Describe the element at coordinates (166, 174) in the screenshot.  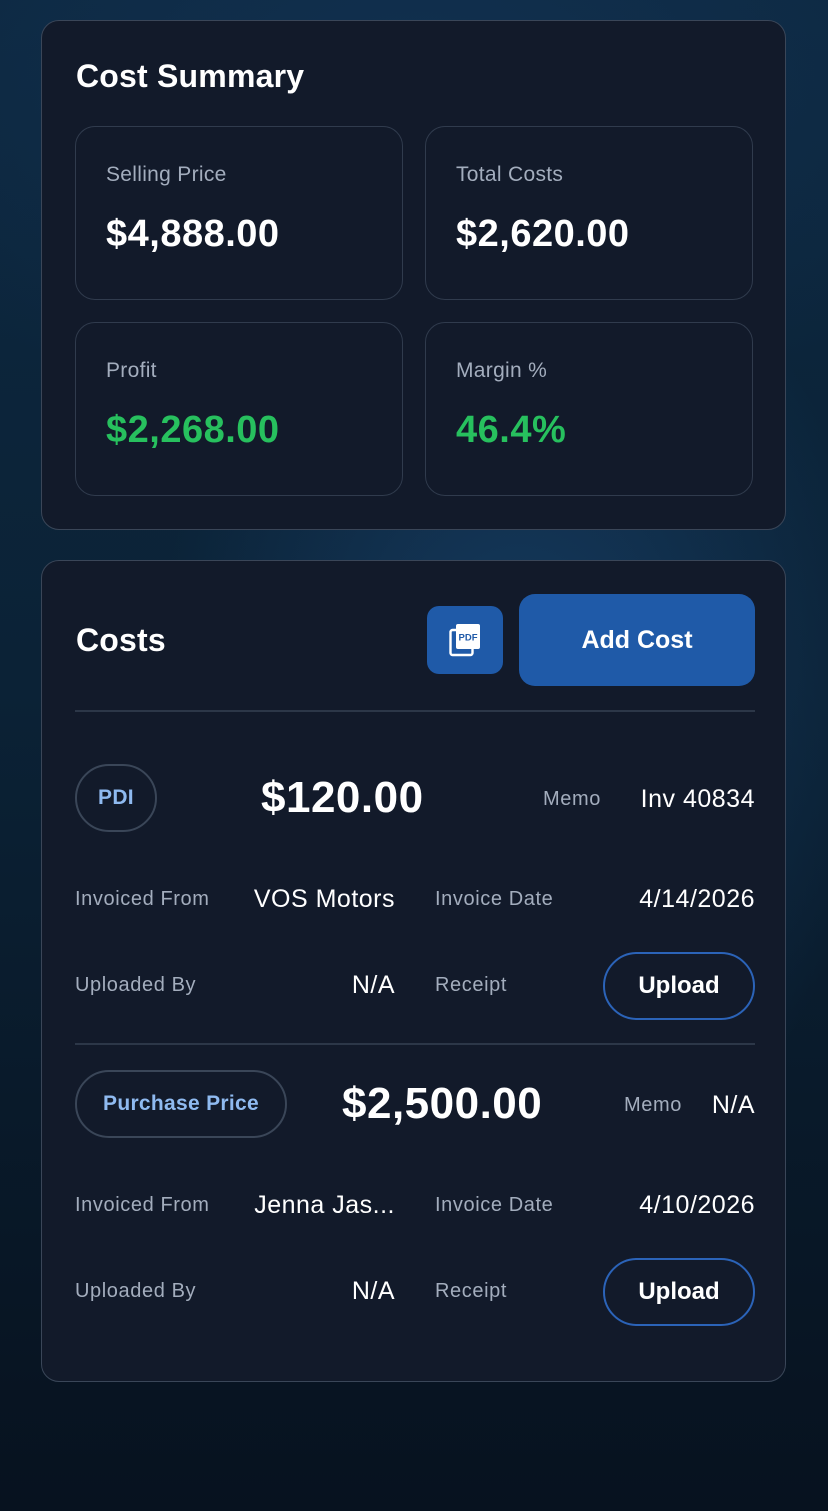
I see `selling-price-label: Selling Price` at that location.